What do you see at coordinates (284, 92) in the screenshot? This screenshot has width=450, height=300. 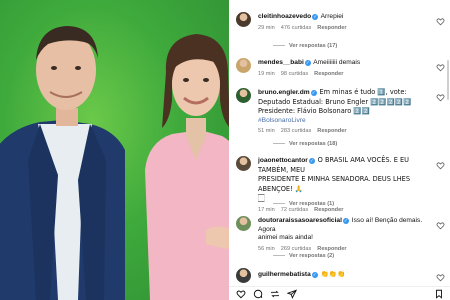 I see `comment-username: bruno.engler.dm` at bounding box center [284, 92].